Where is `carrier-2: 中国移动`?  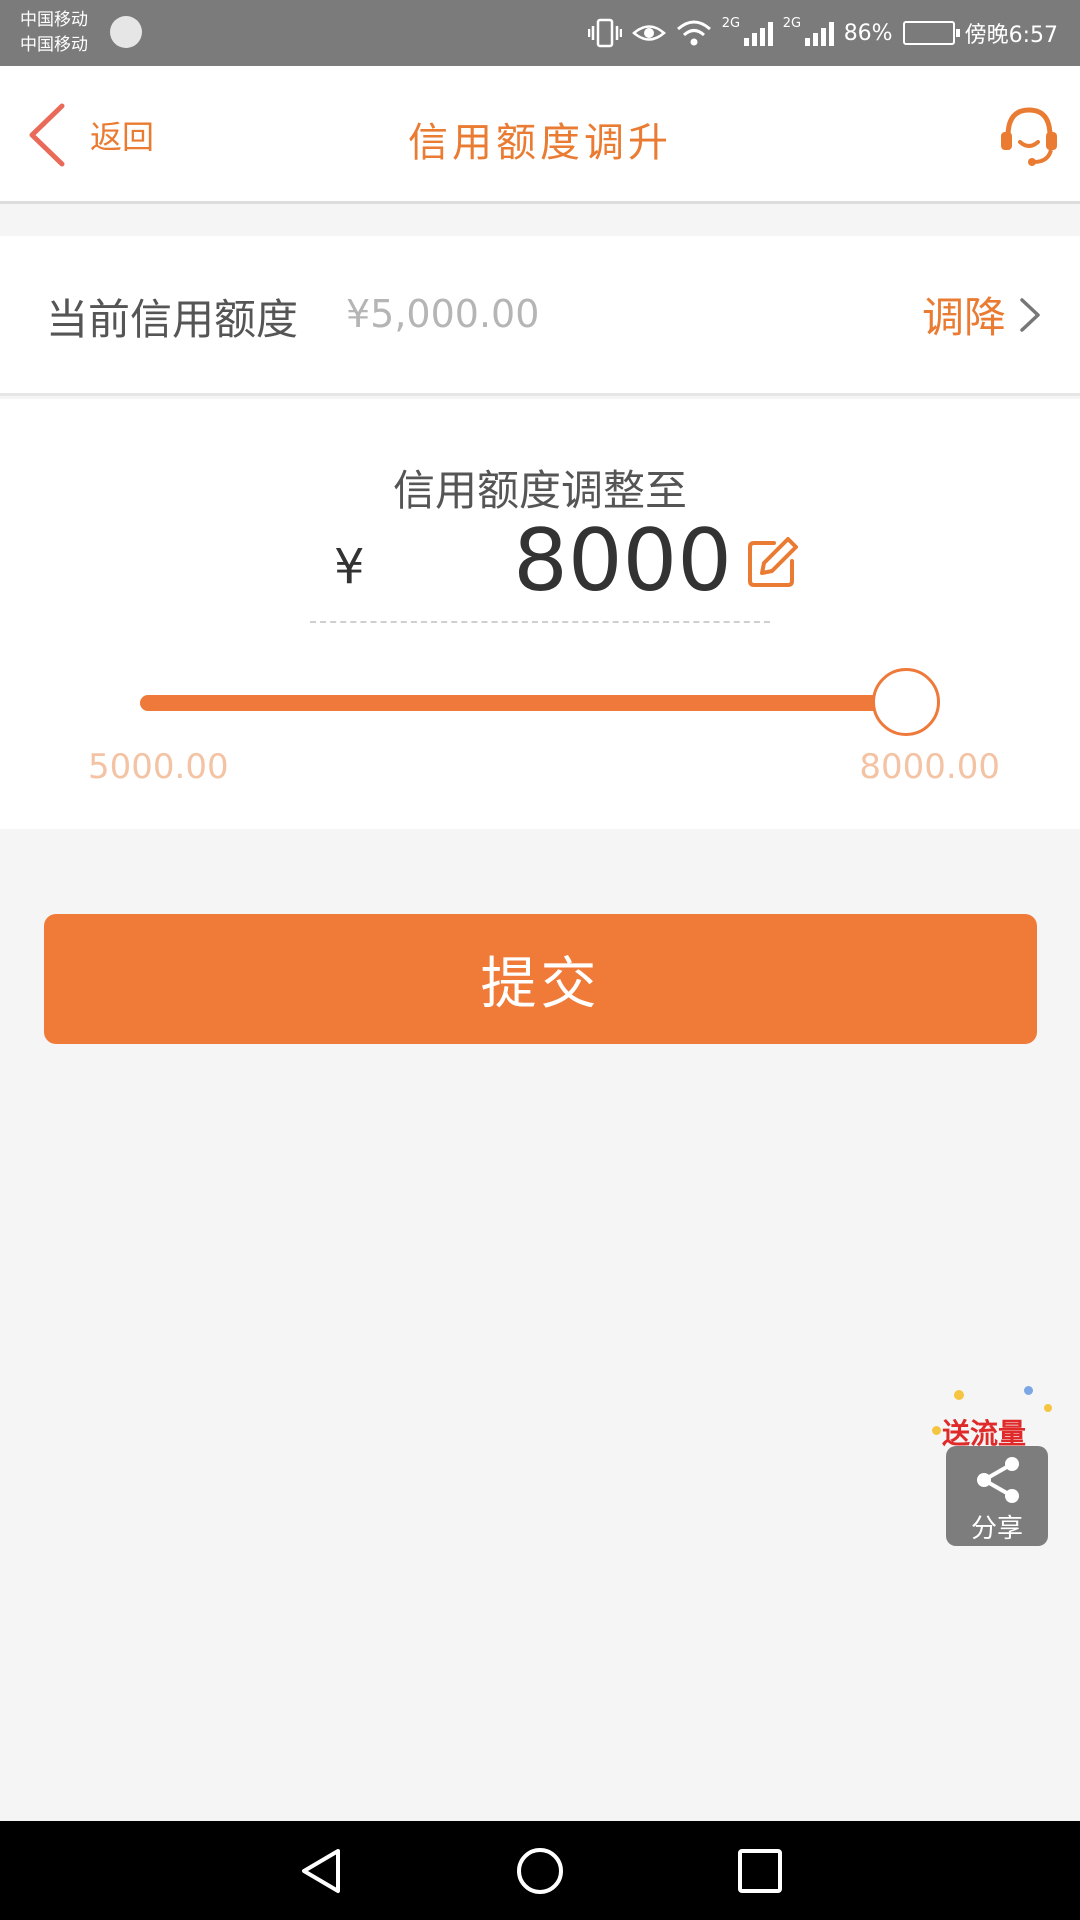 carrier-2: 中国移动 is located at coordinates (54, 45).